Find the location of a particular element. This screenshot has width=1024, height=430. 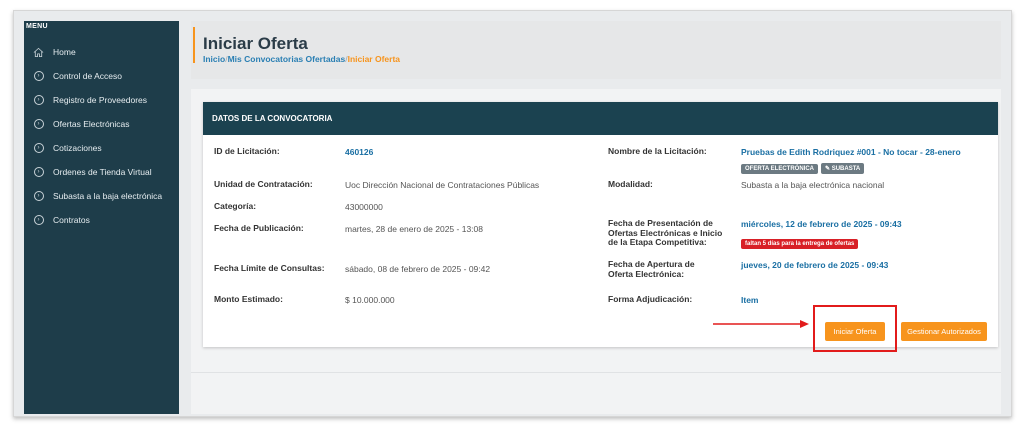

nombre-label: Nombre de la Licitación: is located at coordinates (657, 151).